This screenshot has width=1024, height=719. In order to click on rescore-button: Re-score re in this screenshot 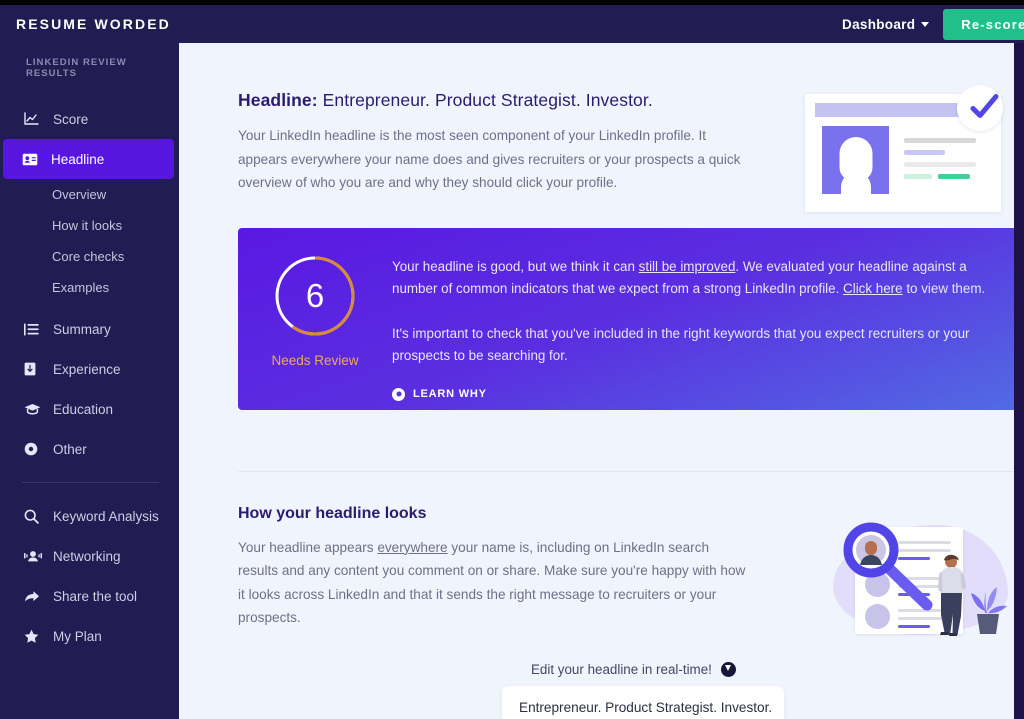, I will do `click(983, 24)`.